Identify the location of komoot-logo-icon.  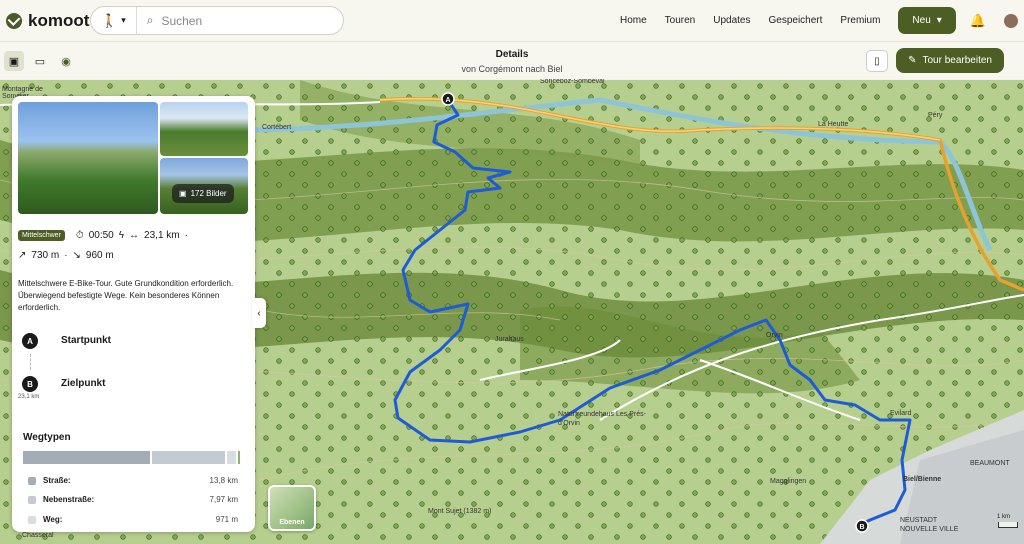
(14, 20).